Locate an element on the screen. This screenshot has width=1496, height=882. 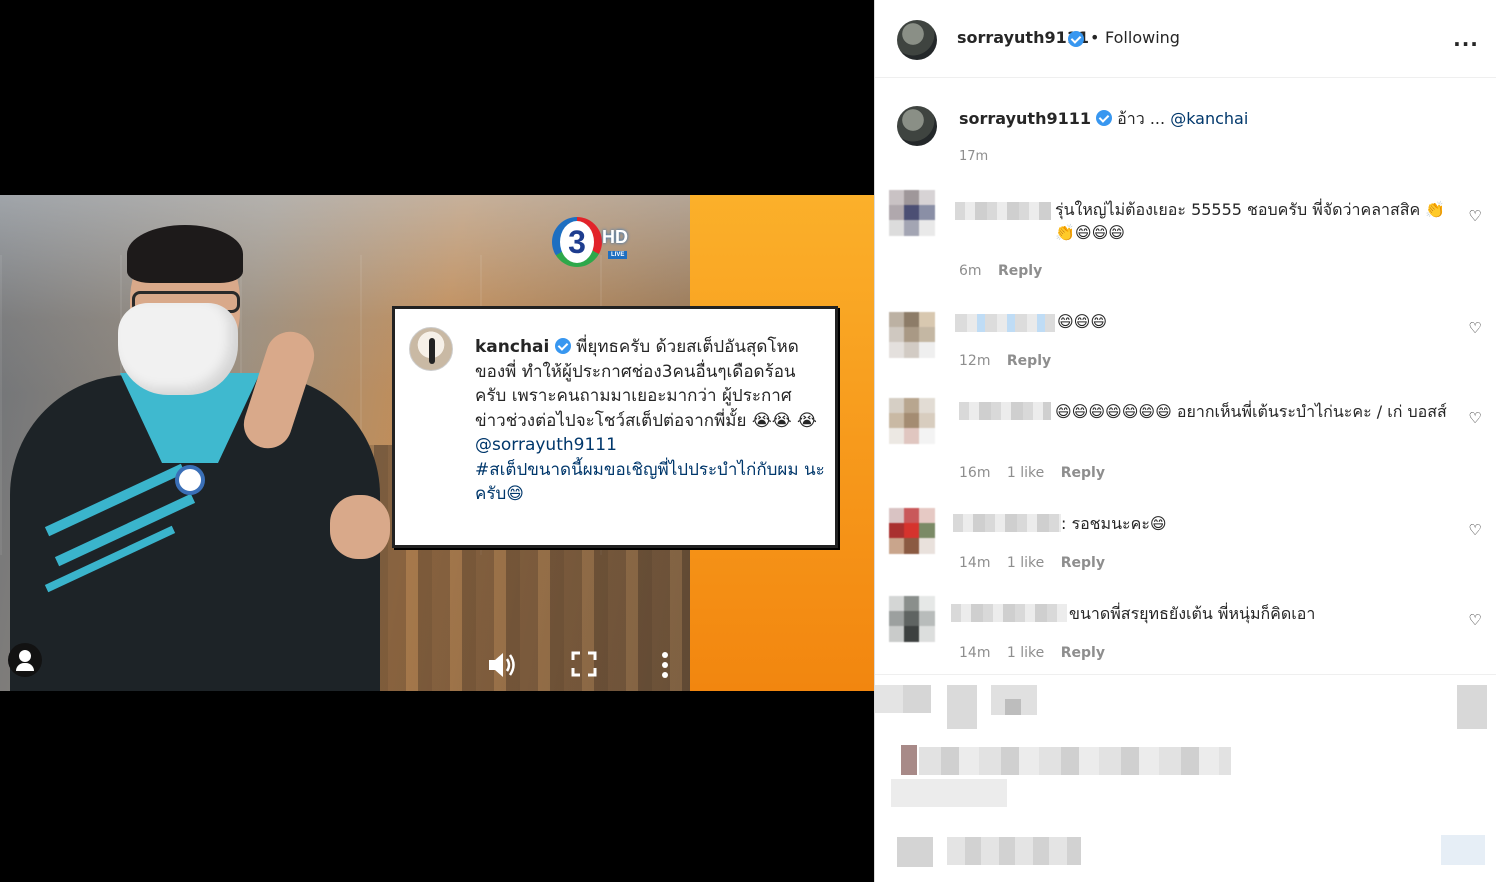
caption-username: sorrayuth9111 is located at coordinates (1025, 118).